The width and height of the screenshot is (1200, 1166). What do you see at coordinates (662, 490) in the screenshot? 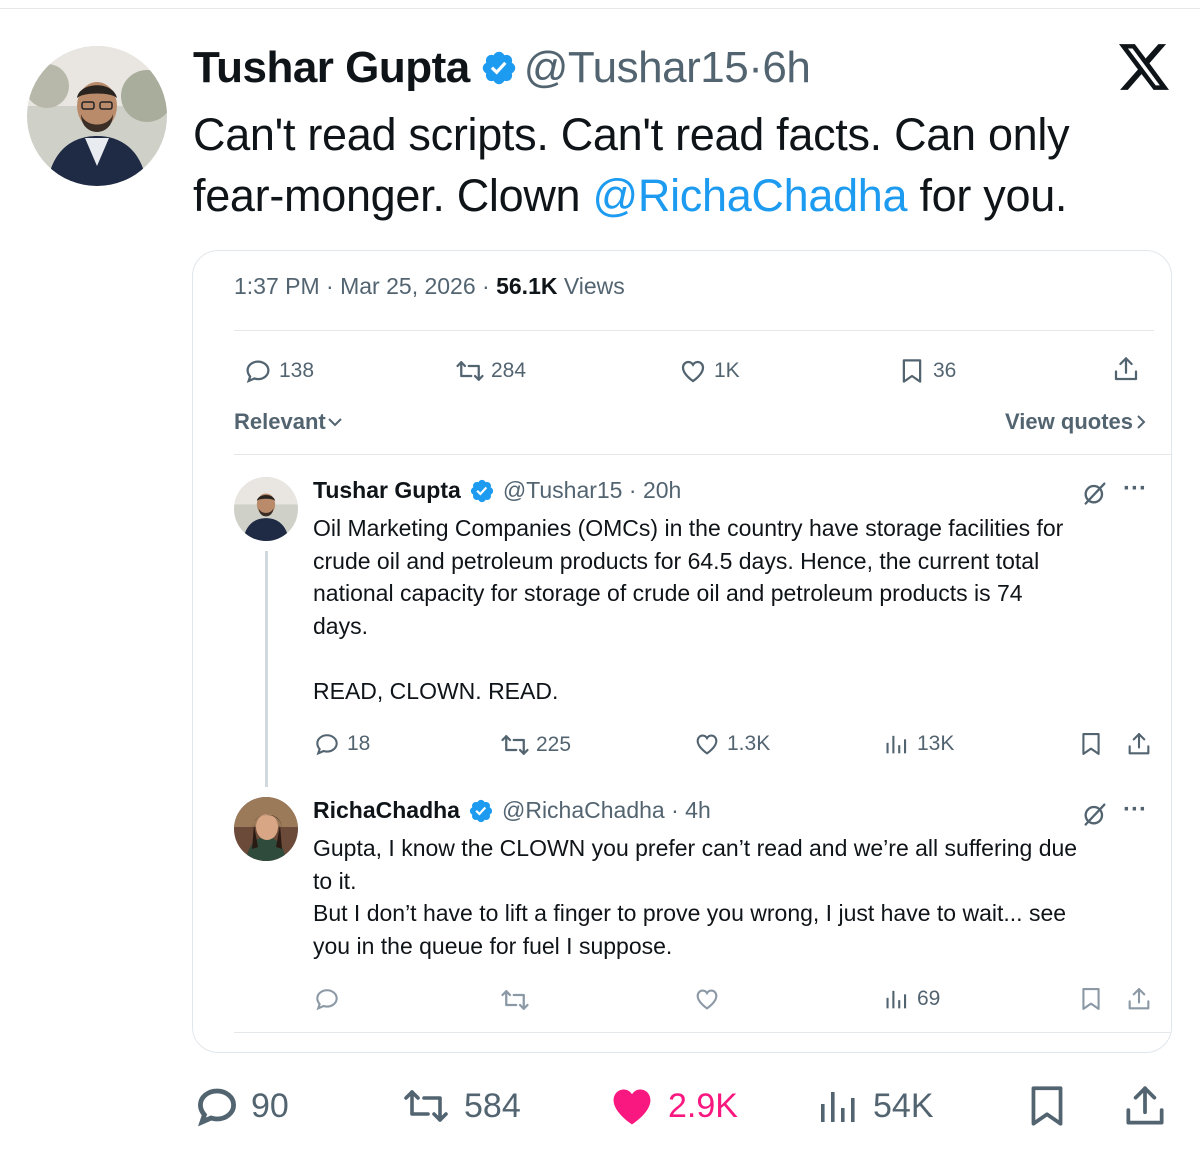
I see `reply-time: 20h` at bounding box center [662, 490].